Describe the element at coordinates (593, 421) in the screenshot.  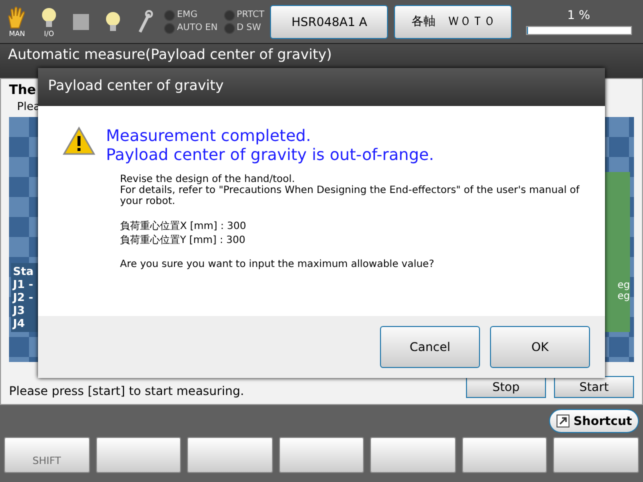
I see `shortcut-button: Shortcut` at that location.